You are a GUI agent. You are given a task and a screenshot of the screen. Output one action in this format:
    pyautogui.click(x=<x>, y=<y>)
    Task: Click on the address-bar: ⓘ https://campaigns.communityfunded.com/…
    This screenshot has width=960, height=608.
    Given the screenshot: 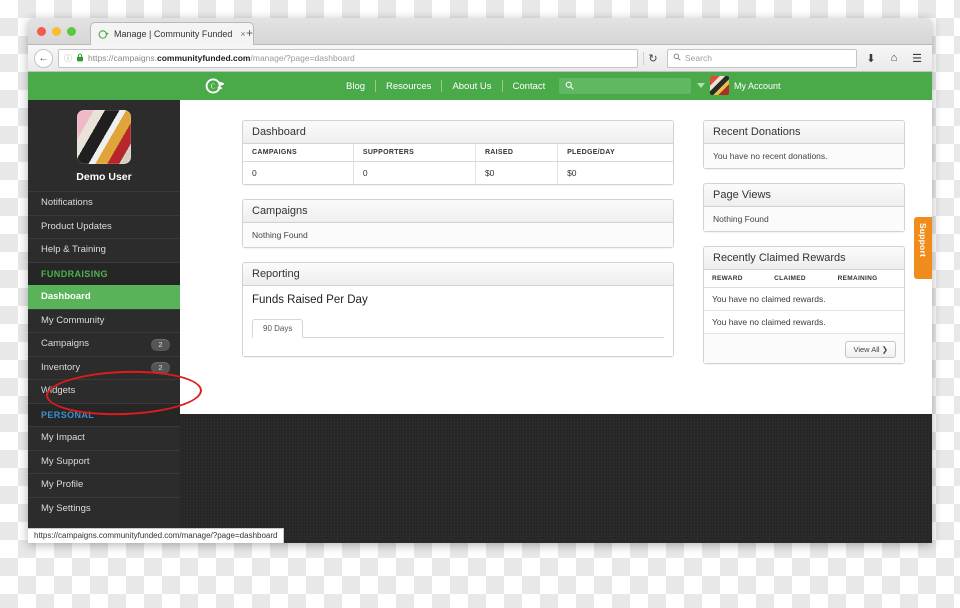 What is the action you would take?
    pyautogui.click(x=348, y=58)
    